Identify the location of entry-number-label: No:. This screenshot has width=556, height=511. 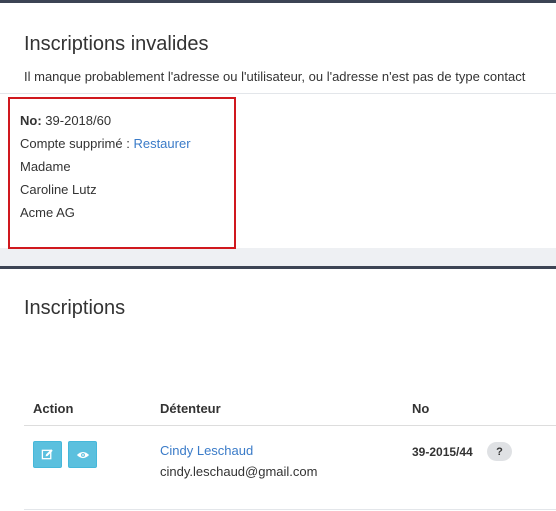
(31, 120).